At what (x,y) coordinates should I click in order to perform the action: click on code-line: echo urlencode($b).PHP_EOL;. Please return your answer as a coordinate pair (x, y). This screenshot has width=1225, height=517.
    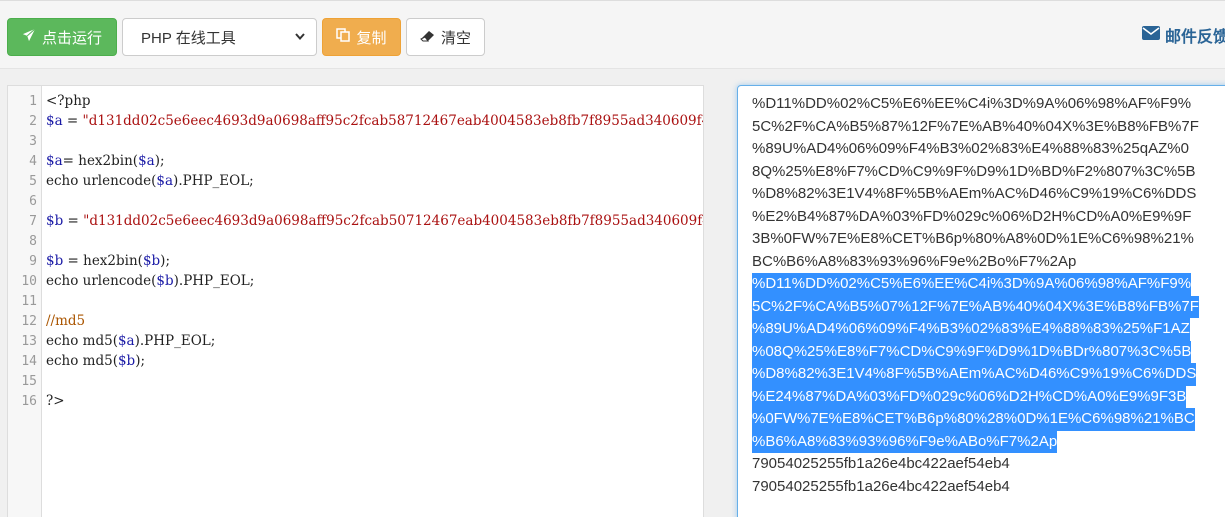
    Looking at the image, I should click on (150, 281).